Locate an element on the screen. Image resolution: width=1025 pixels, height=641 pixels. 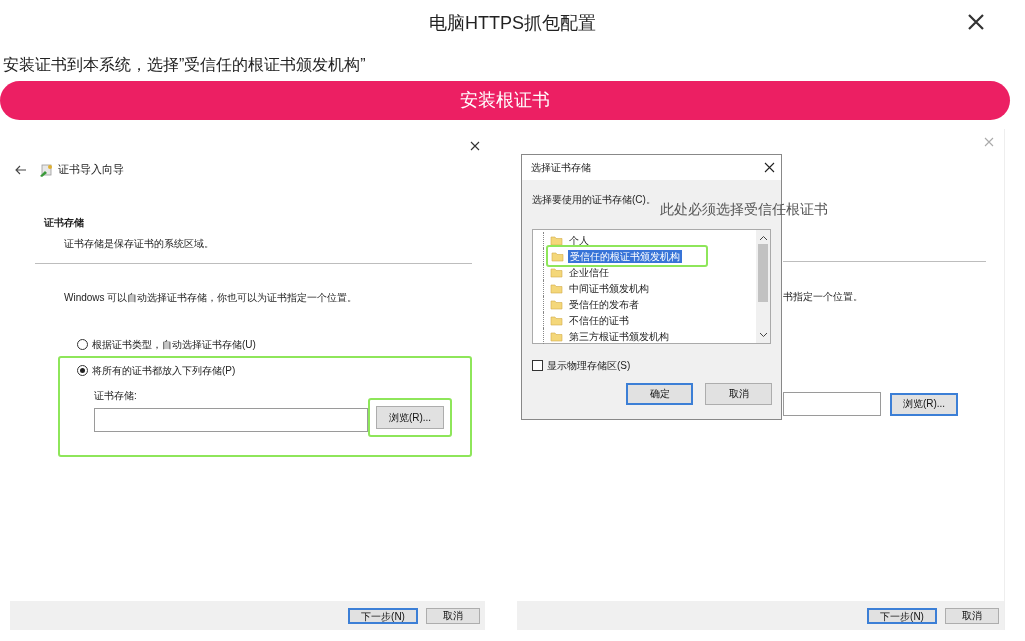
scroll-up-icon is located at coordinates (763, 238).